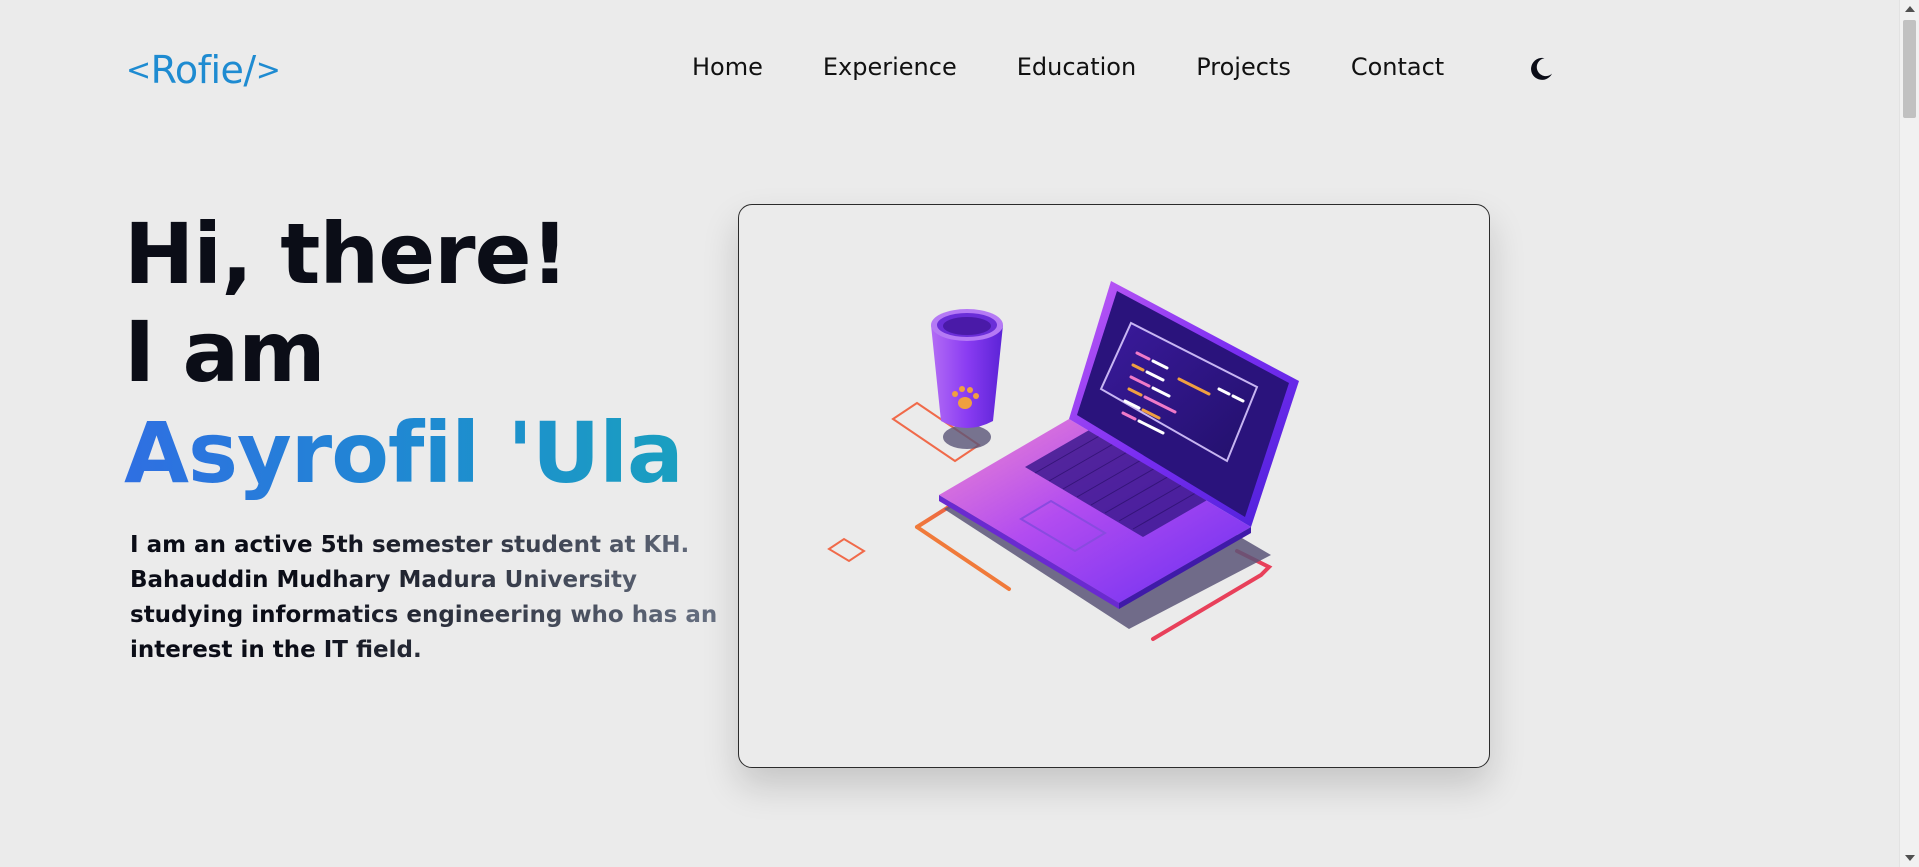 The width and height of the screenshot is (1919, 867). Describe the element at coordinates (1063, 461) in the screenshot. I see `laptop-and-coffee-cup-illustration` at that location.